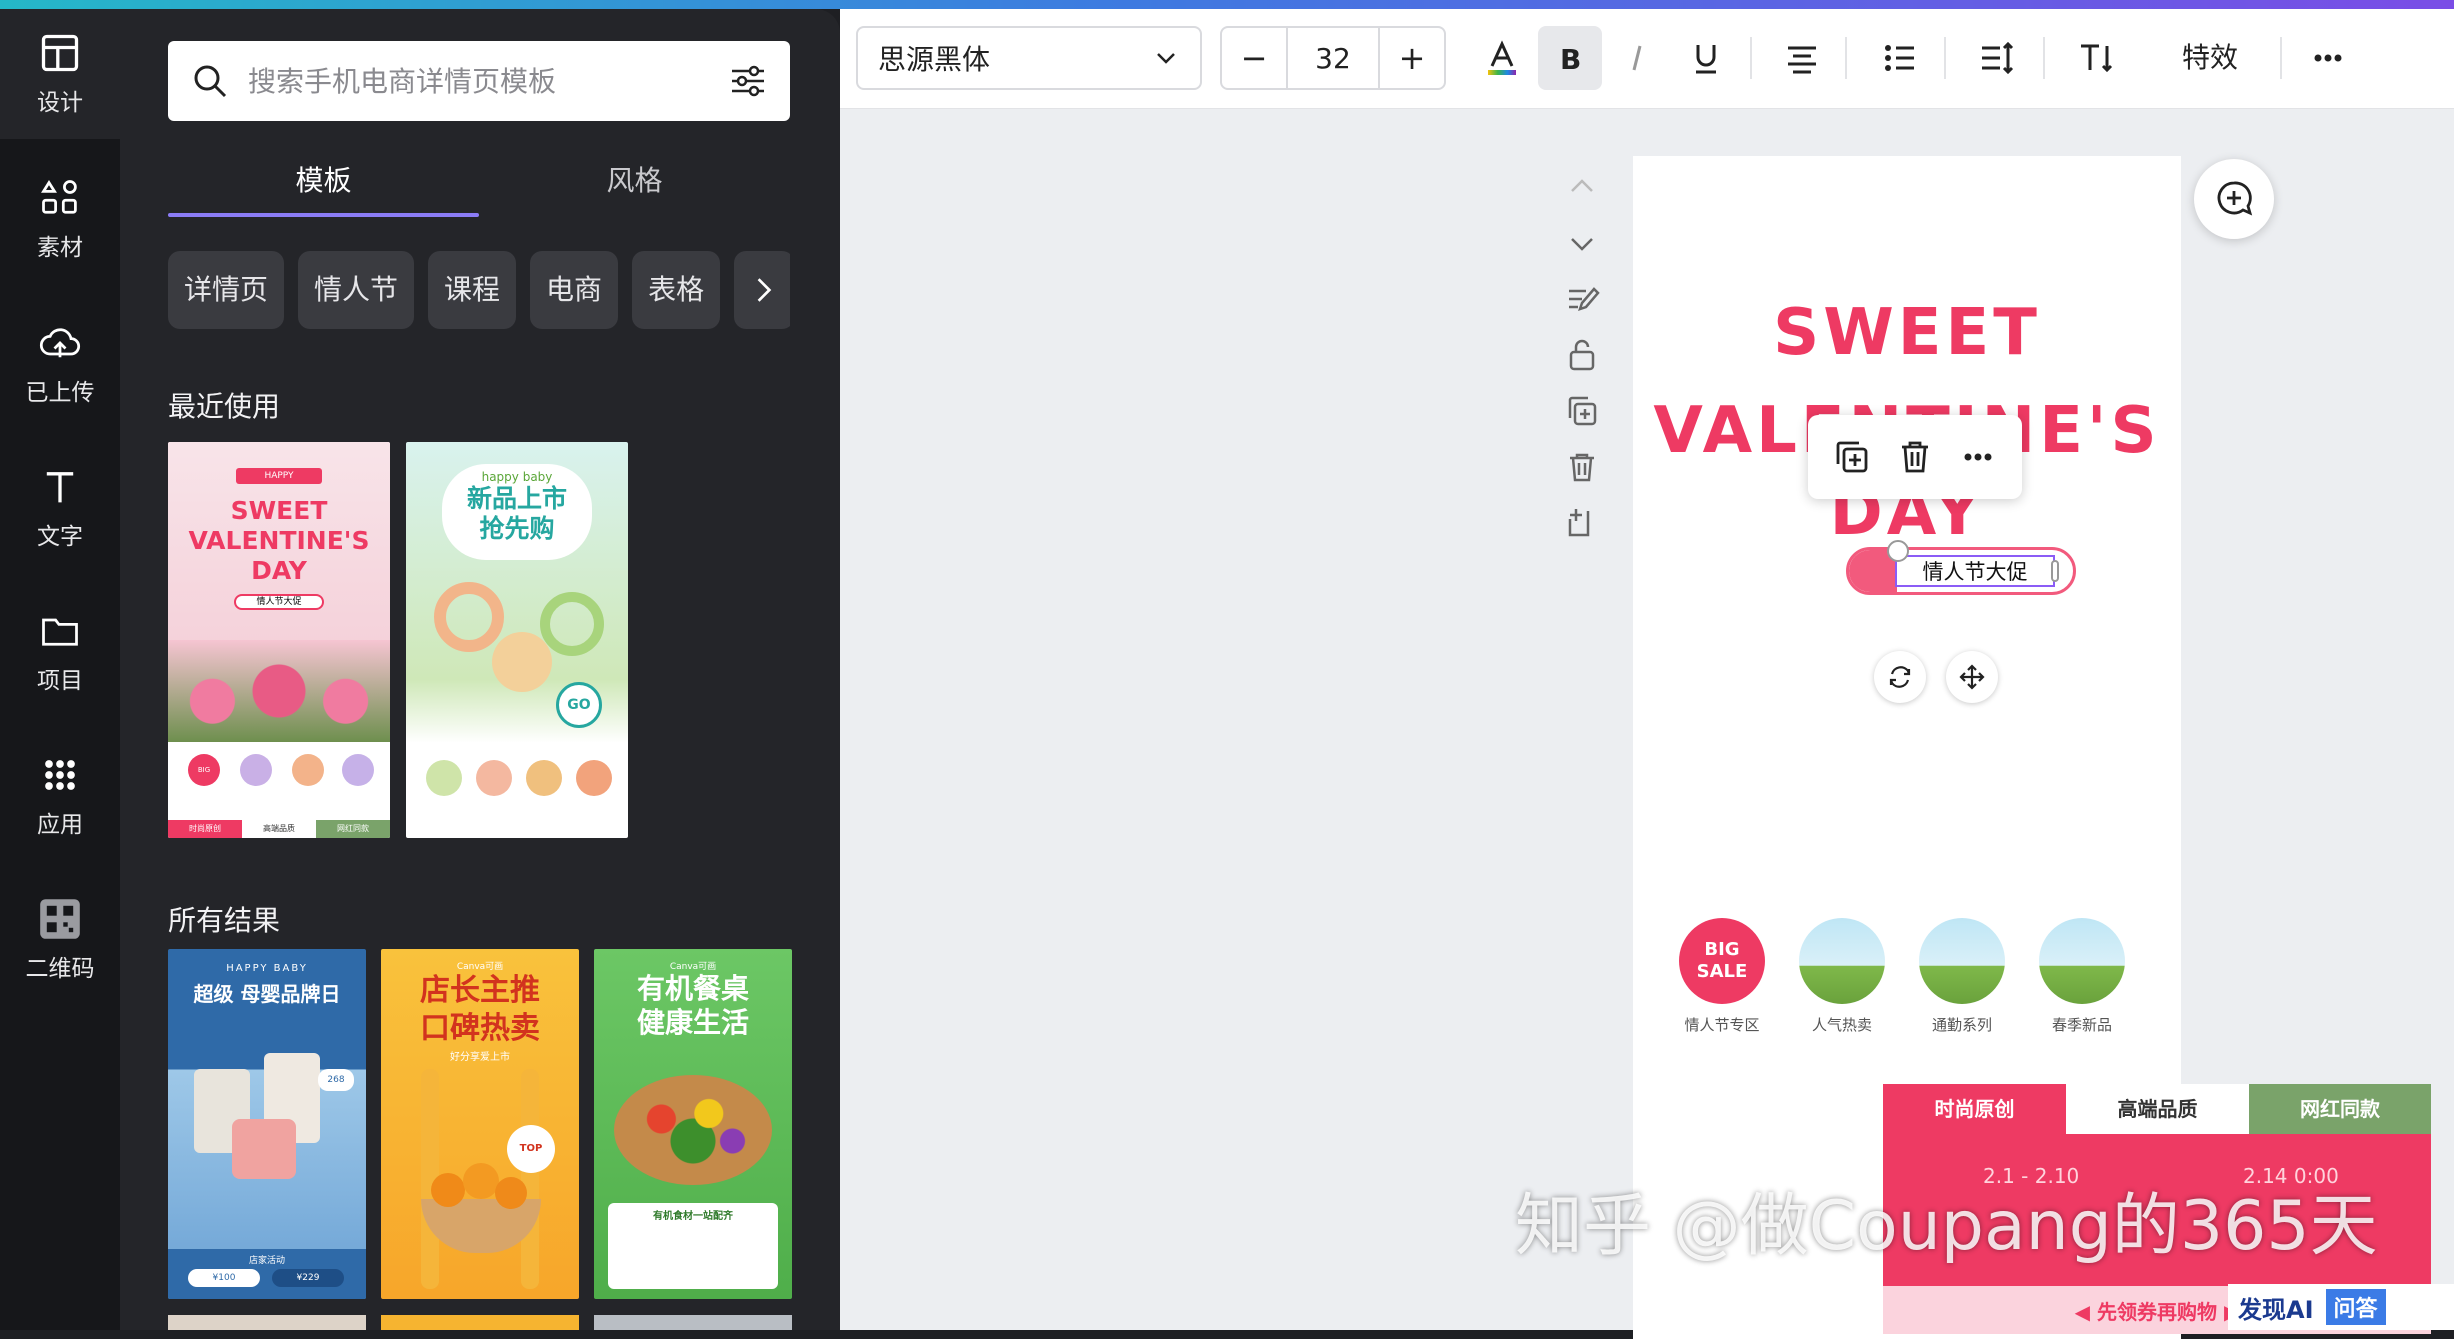 The width and height of the screenshot is (2454, 1339). I want to click on page-down-button, so click(1584, 245).